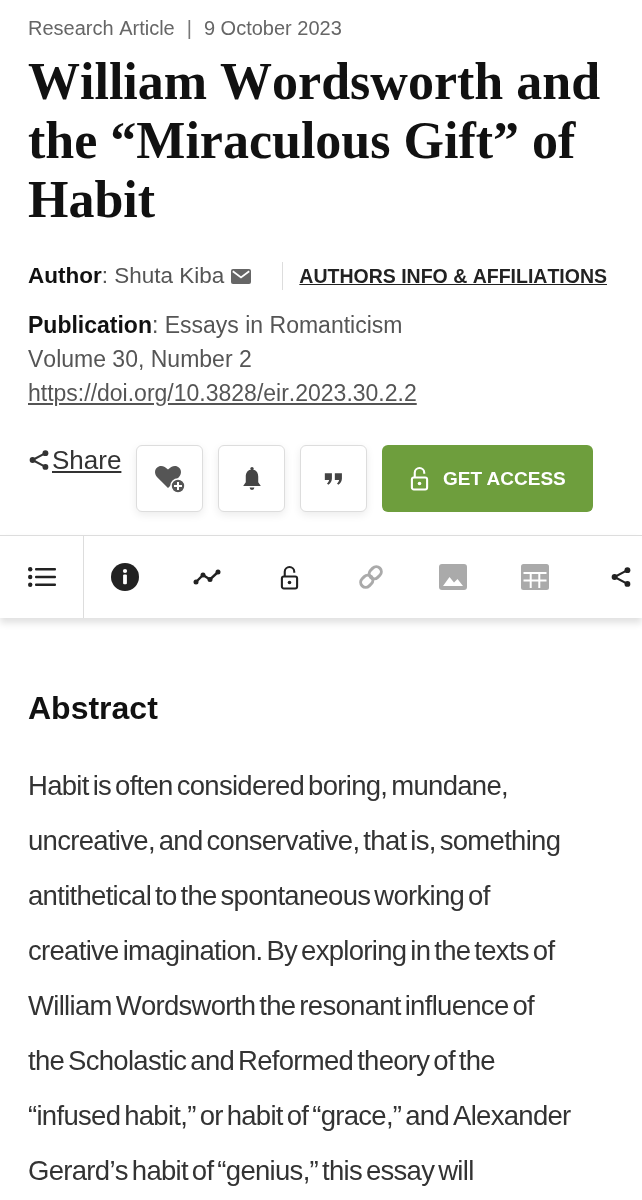 This screenshot has width=642, height=1200. What do you see at coordinates (140, 359) in the screenshot?
I see `issue-text: Volume 30, Number 2` at bounding box center [140, 359].